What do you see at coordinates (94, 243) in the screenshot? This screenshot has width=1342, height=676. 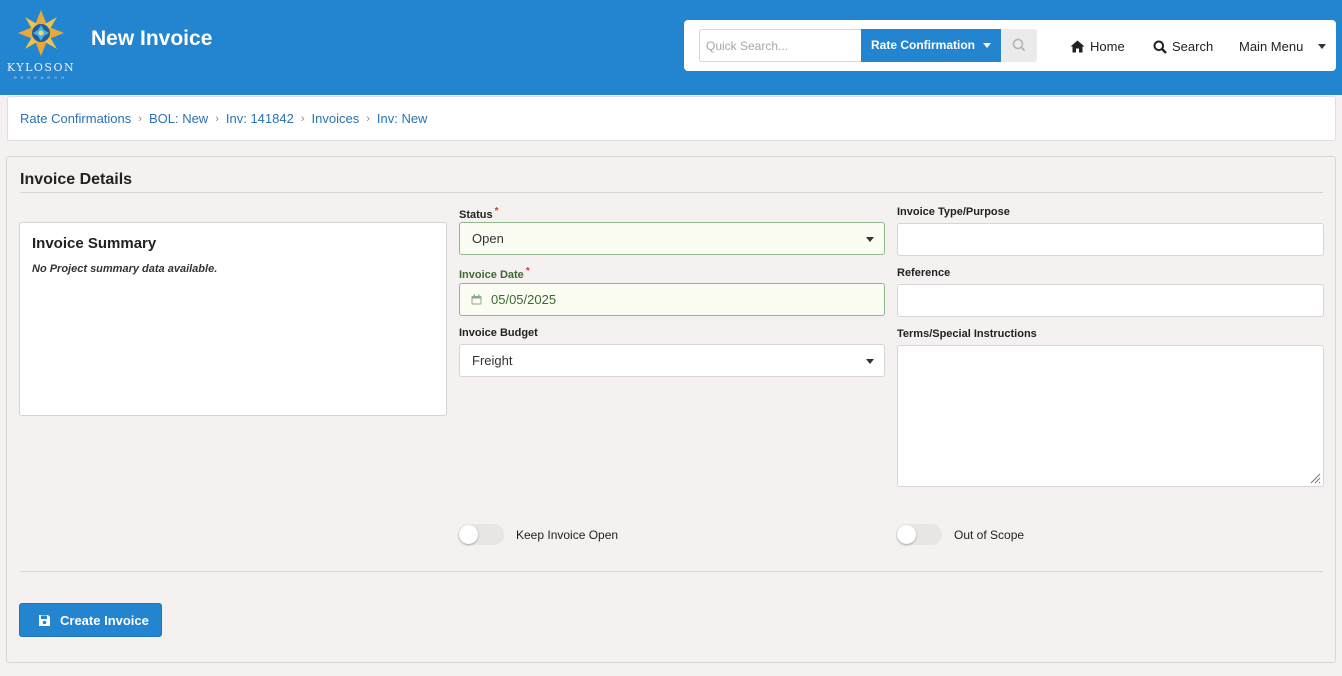 I see `summary-title: Invoice Summary` at bounding box center [94, 243].